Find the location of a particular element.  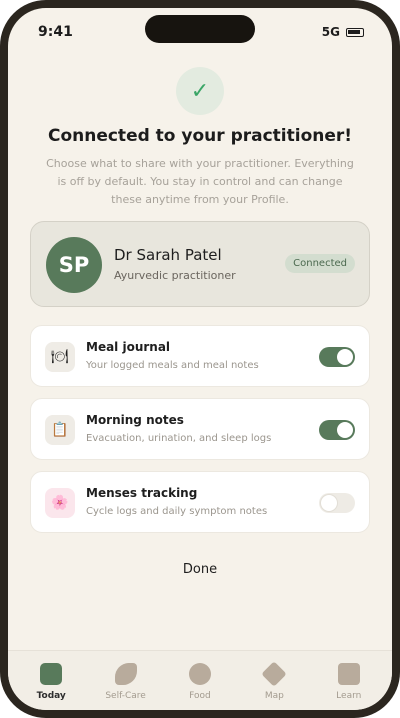

tab-label: Today is located at coordinates (51, 696).